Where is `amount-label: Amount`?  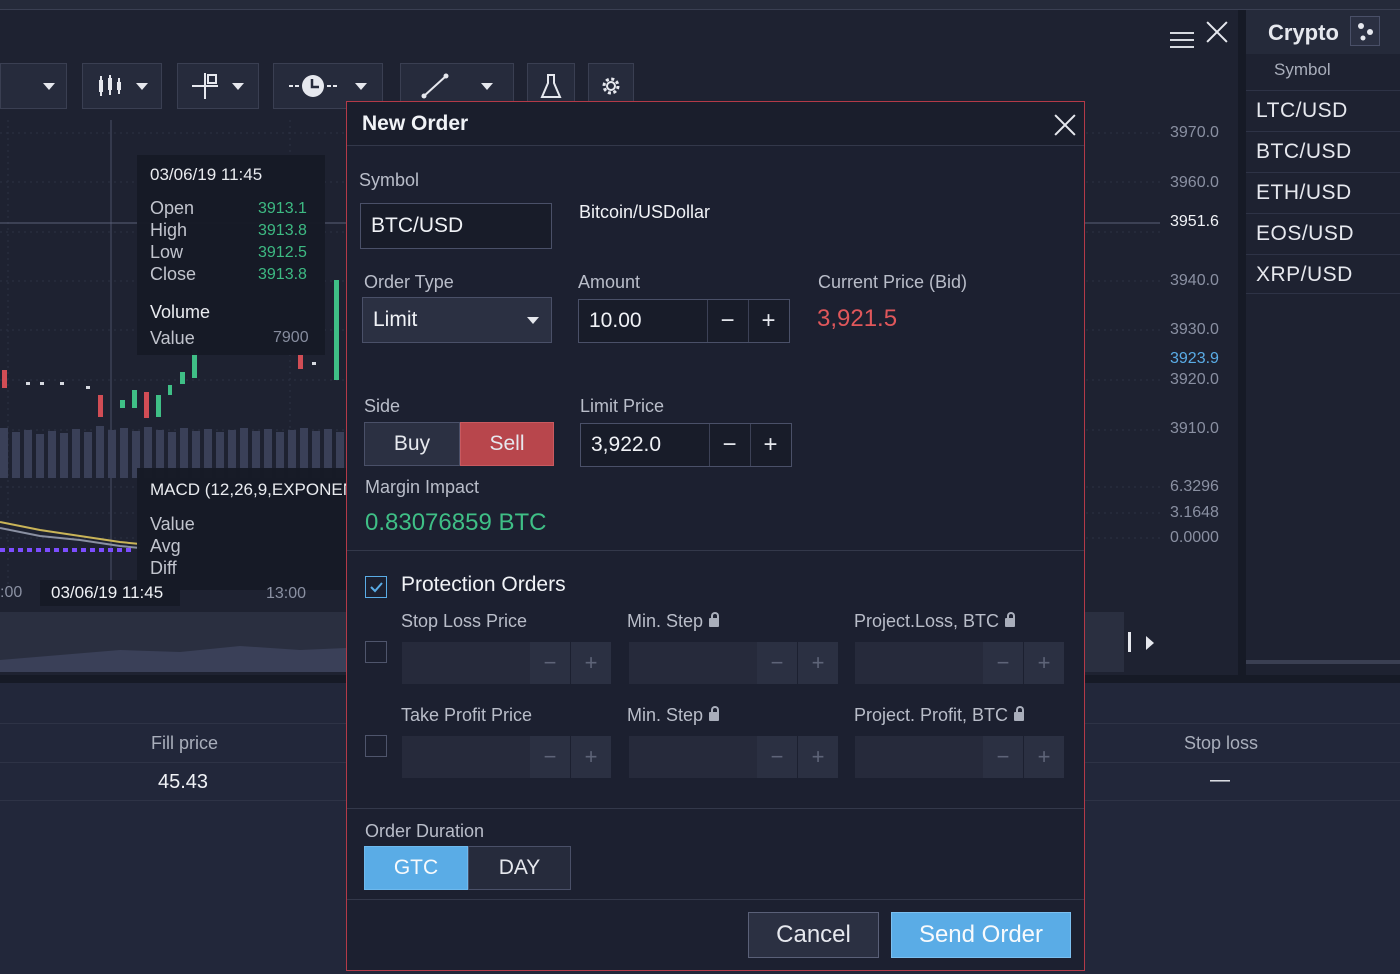 amount-label: Amount is located at coordinates (609, 282).